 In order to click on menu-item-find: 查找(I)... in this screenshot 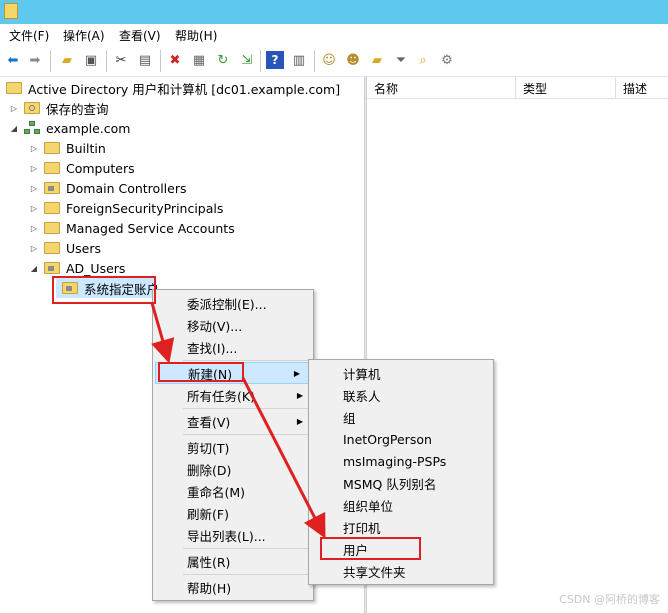, I will do `click(233, 347)`.